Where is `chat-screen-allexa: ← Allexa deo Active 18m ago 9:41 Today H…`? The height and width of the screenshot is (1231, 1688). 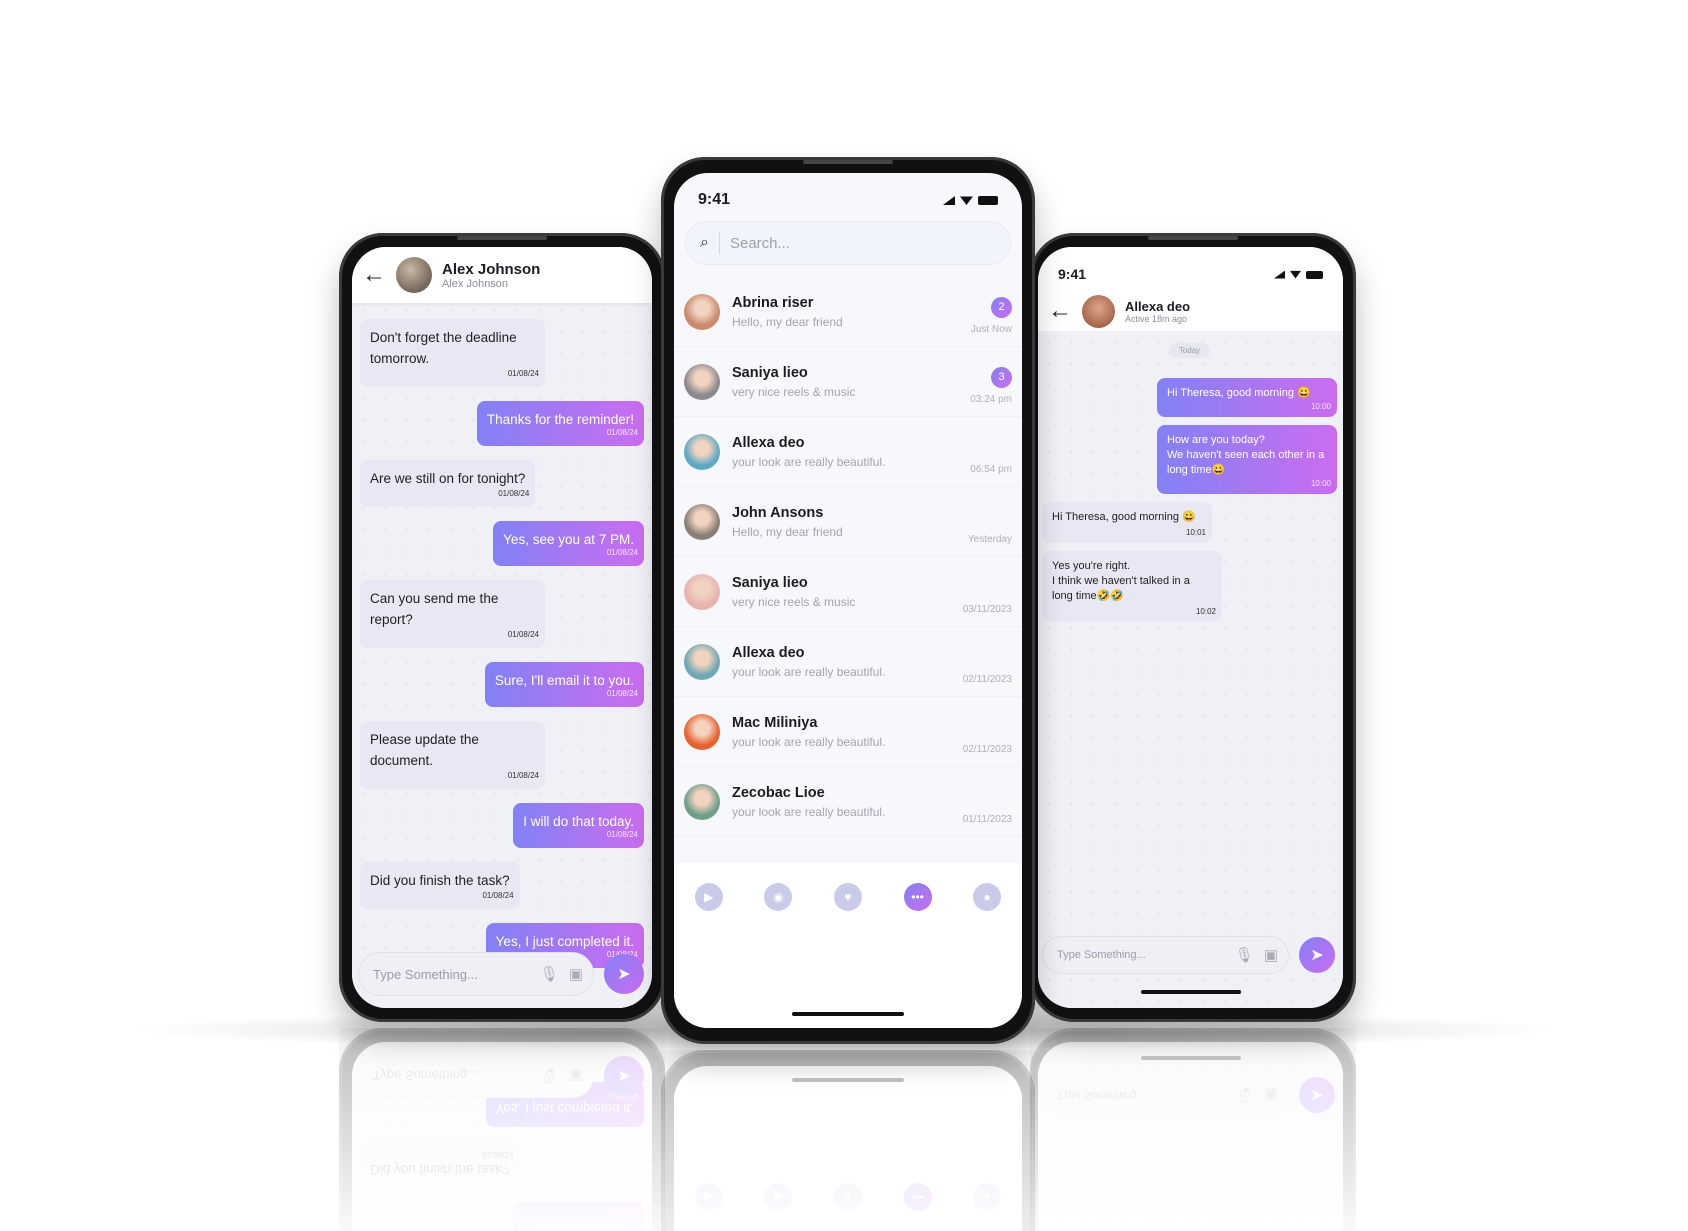 chat-screen-allexa: ← Allexa deo Active 18m ago 9:41 Today H… is located at coordinates (1190, 627).